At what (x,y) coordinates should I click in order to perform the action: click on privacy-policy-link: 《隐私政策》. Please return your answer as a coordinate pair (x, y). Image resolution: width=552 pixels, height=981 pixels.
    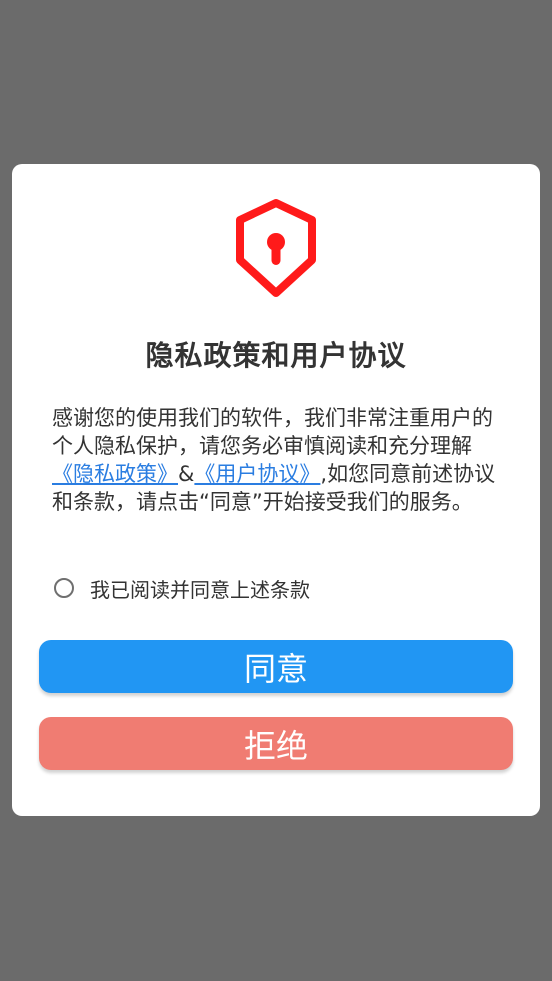
    Looking at the image, I should click on (115, 474).